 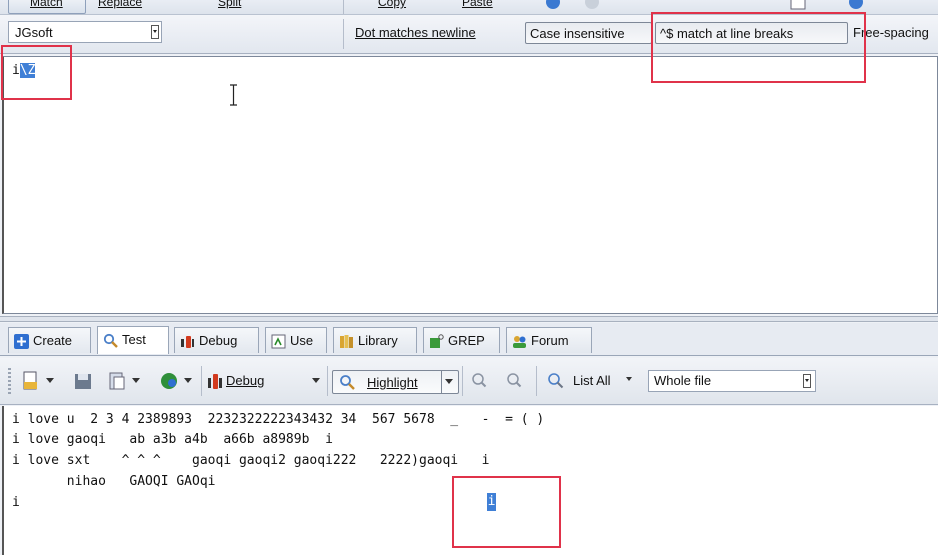 What do you see at coordinates (549, 340) in the screenshot?
I see `tab-forum: Forum` at bounding box center [549, 340].